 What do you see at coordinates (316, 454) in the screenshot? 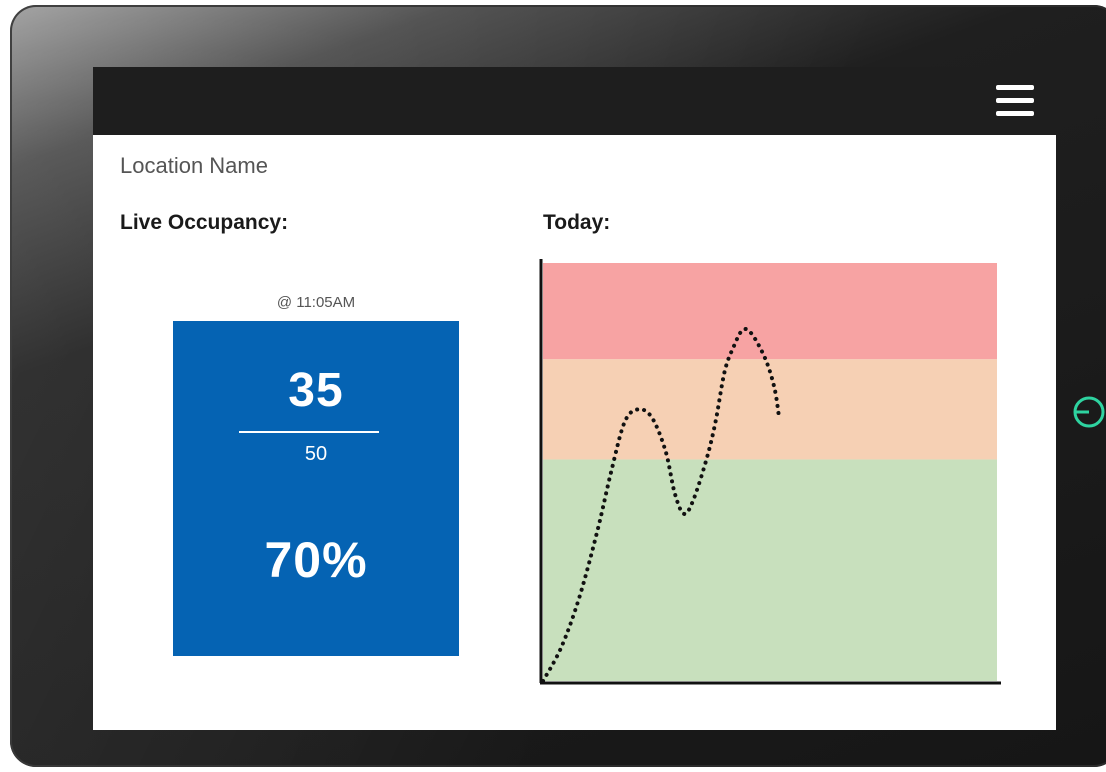
I see `occupancy-capacity: 50` at bounding box center [316, 454].